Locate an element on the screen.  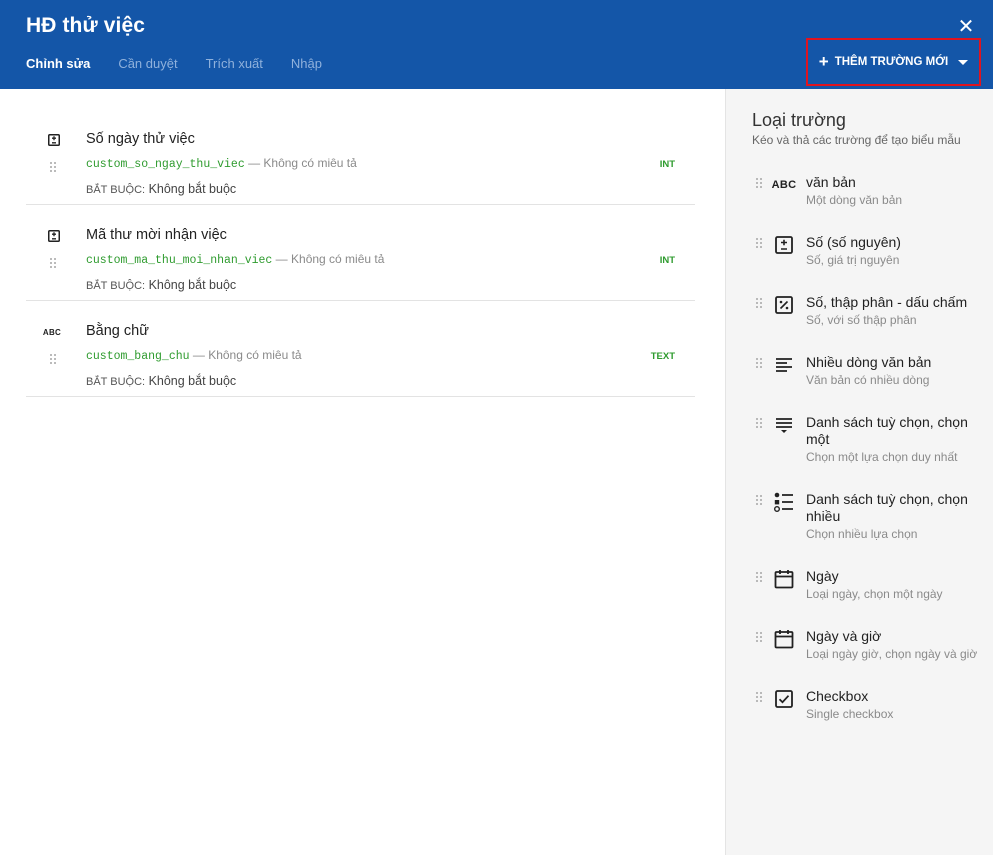
integer-icon is located at coordinates (784, 245).